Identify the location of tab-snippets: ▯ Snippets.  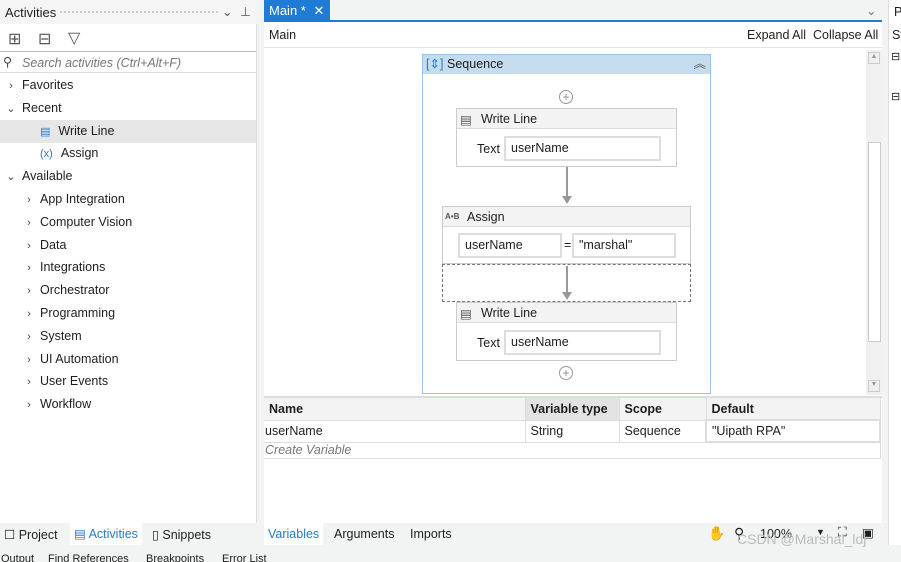
(181, 534).